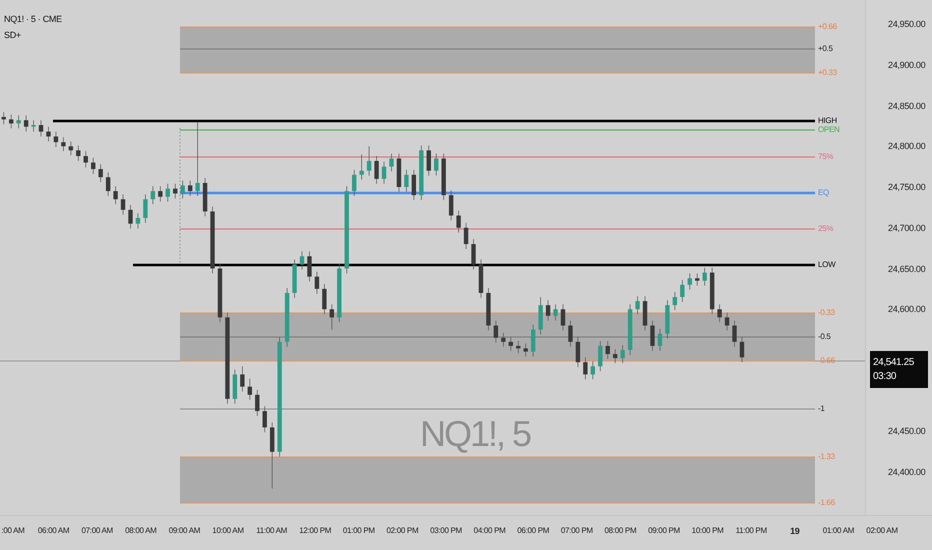 This screenshot has width=932, height=550. What do you see at coordinates (827, 121) in the screenshot?
I see `level-label: HIGH` at bounding box center [827, 121].